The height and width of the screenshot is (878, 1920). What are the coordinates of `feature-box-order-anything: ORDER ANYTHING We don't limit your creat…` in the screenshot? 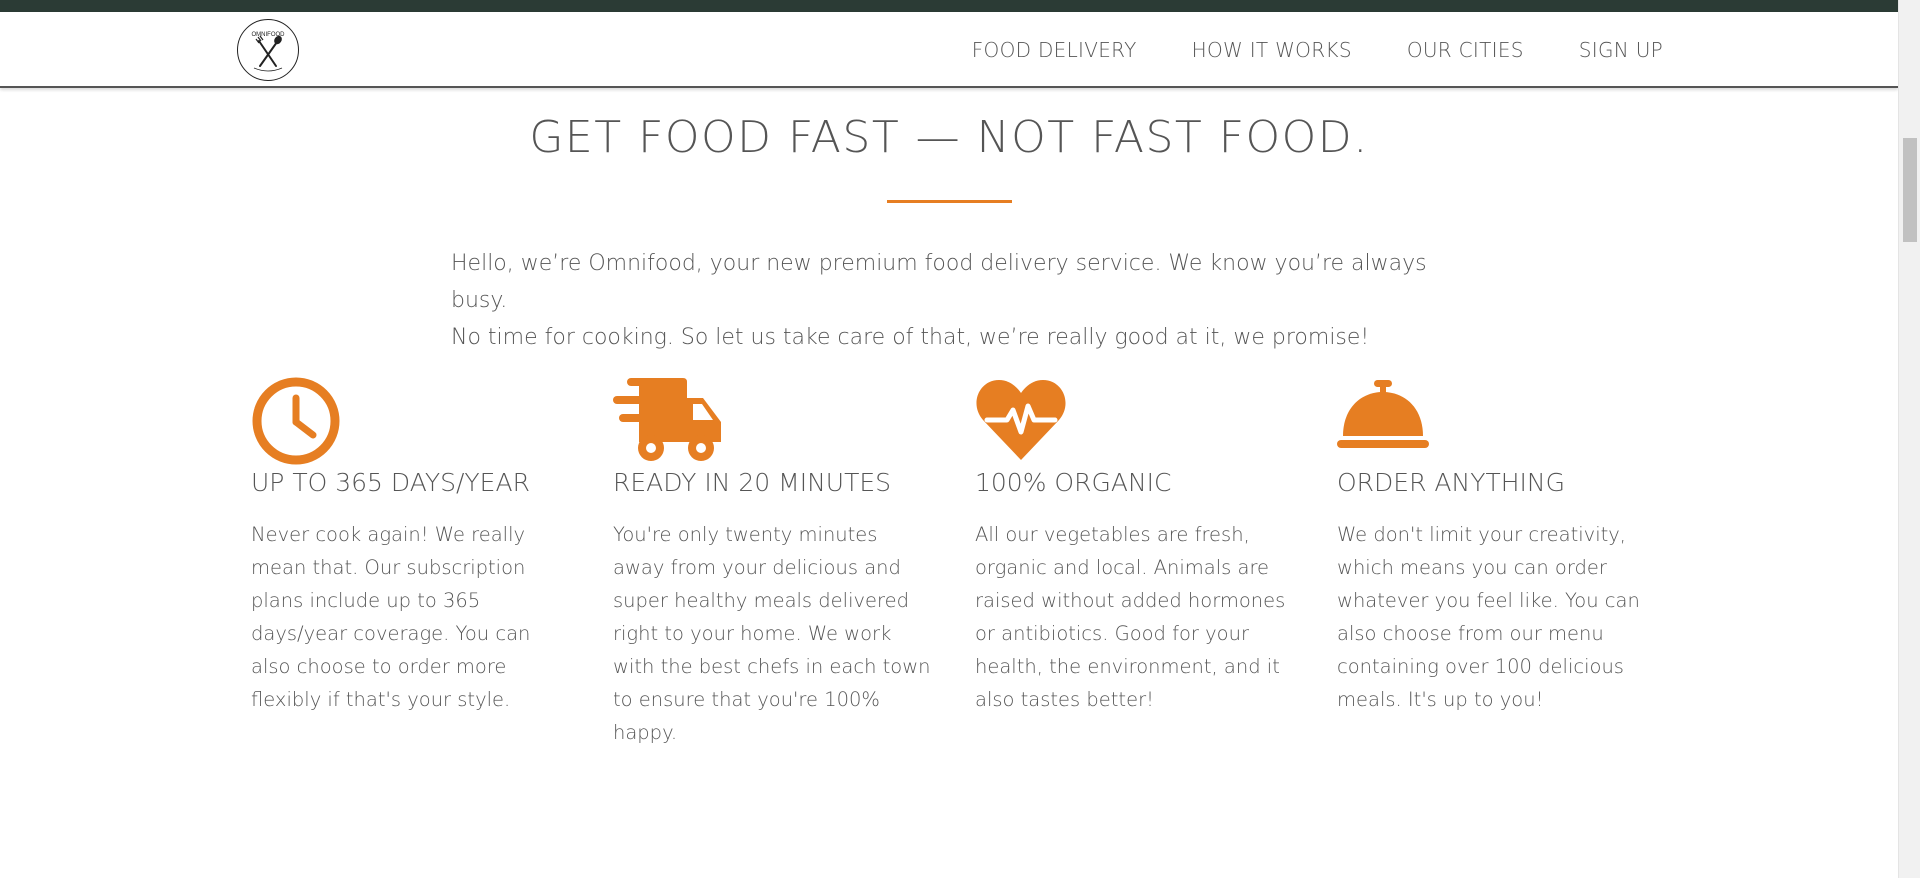 It's located at (1497, 543).